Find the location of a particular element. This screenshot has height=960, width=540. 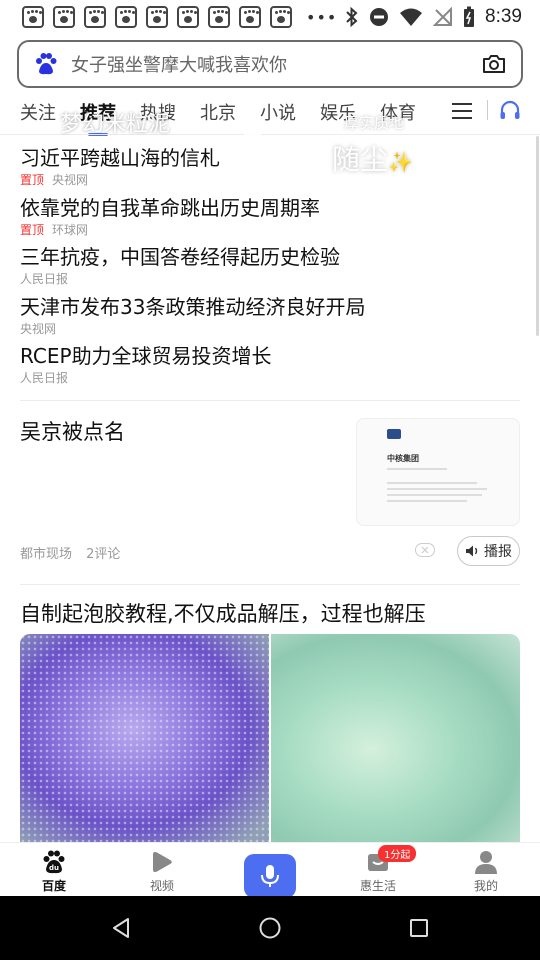

speaker-icon is located at coordinates (472, 551).